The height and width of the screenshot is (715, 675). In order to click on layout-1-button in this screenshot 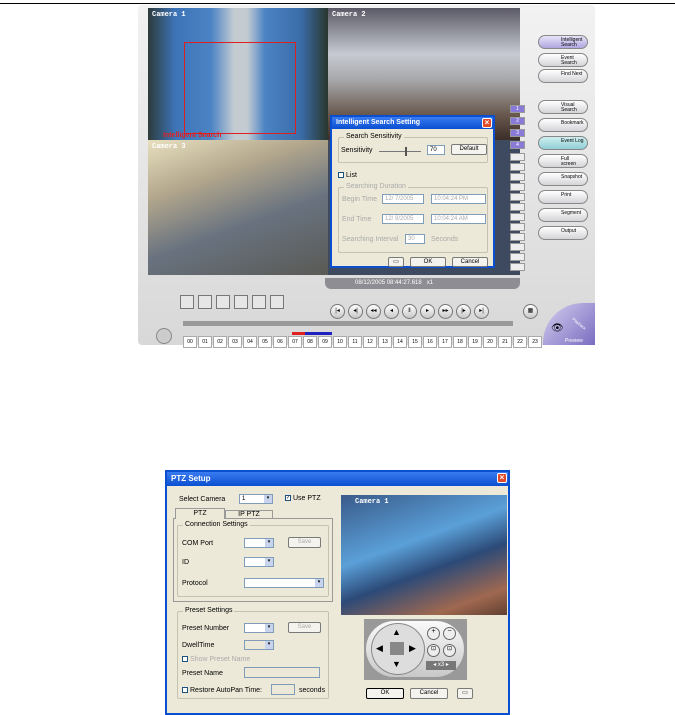, I will do `click(187, 302)`.